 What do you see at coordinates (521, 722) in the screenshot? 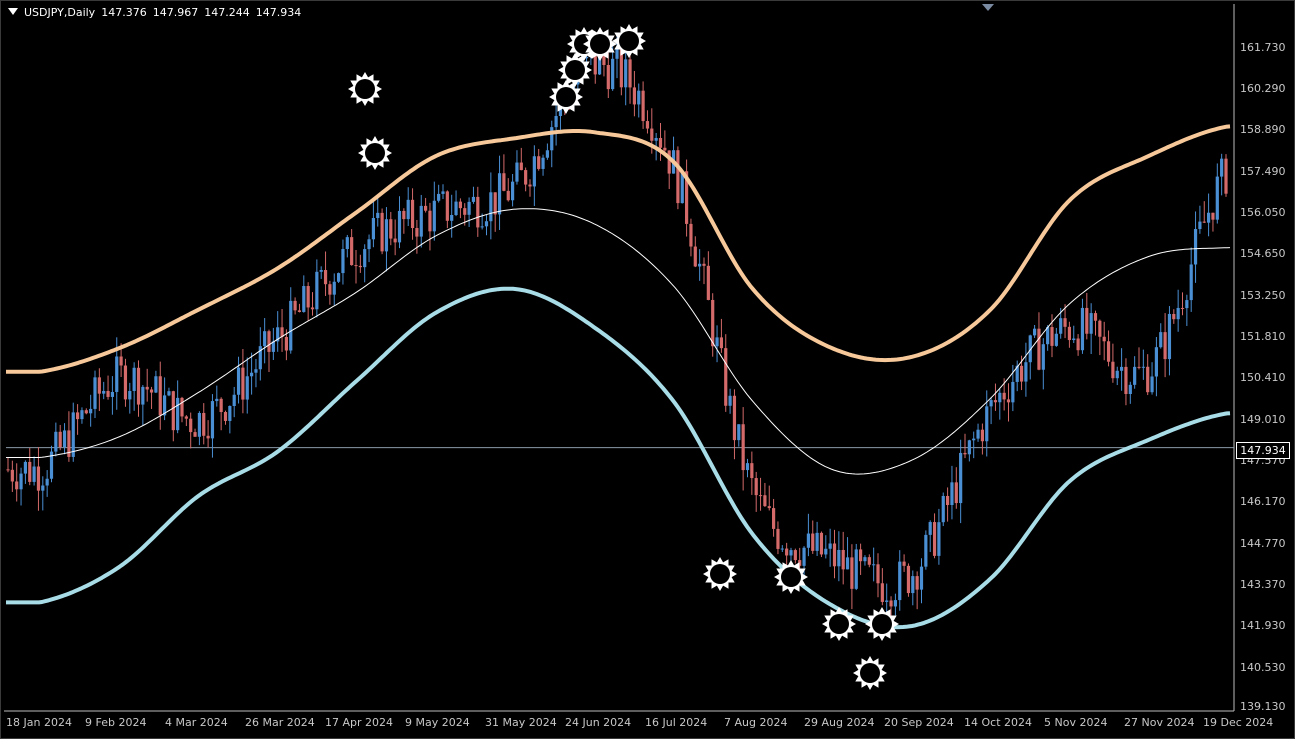
I see `date-tick: 31 May 2024` at bounding box center [521, 722].